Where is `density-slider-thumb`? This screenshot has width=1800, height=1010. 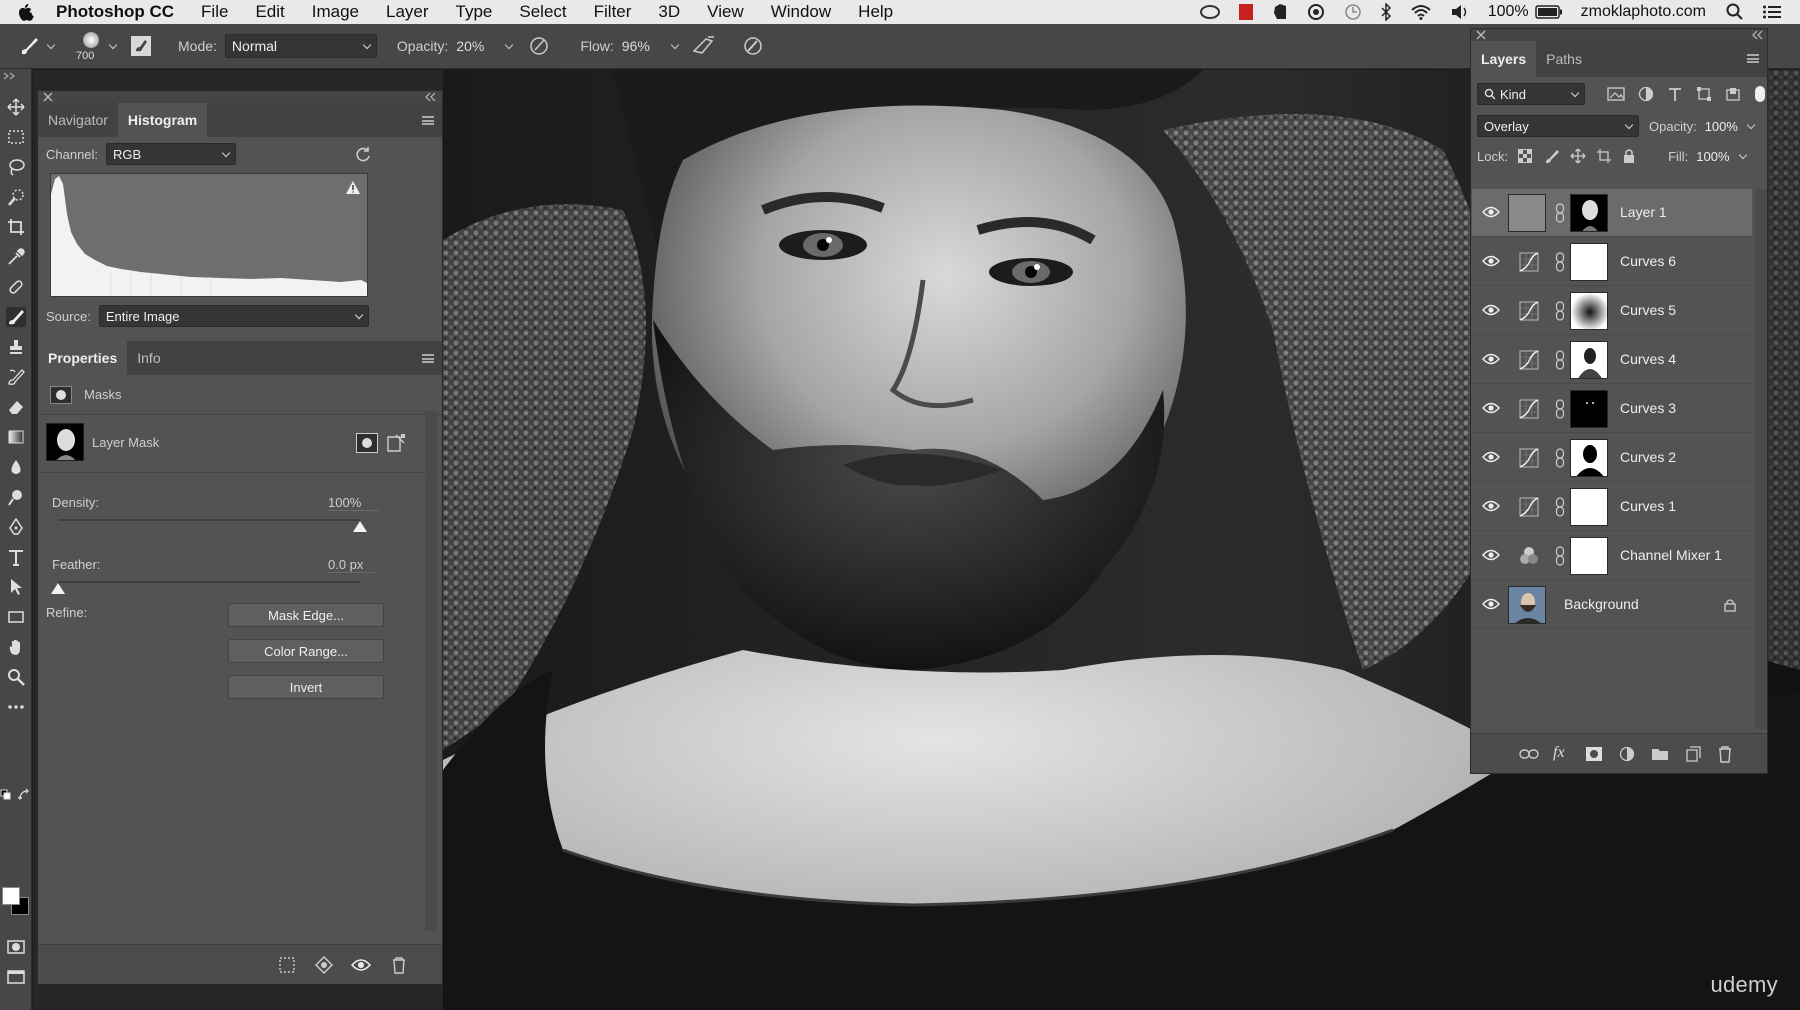
density-slider-thumb is located at coordinates (360, 526).